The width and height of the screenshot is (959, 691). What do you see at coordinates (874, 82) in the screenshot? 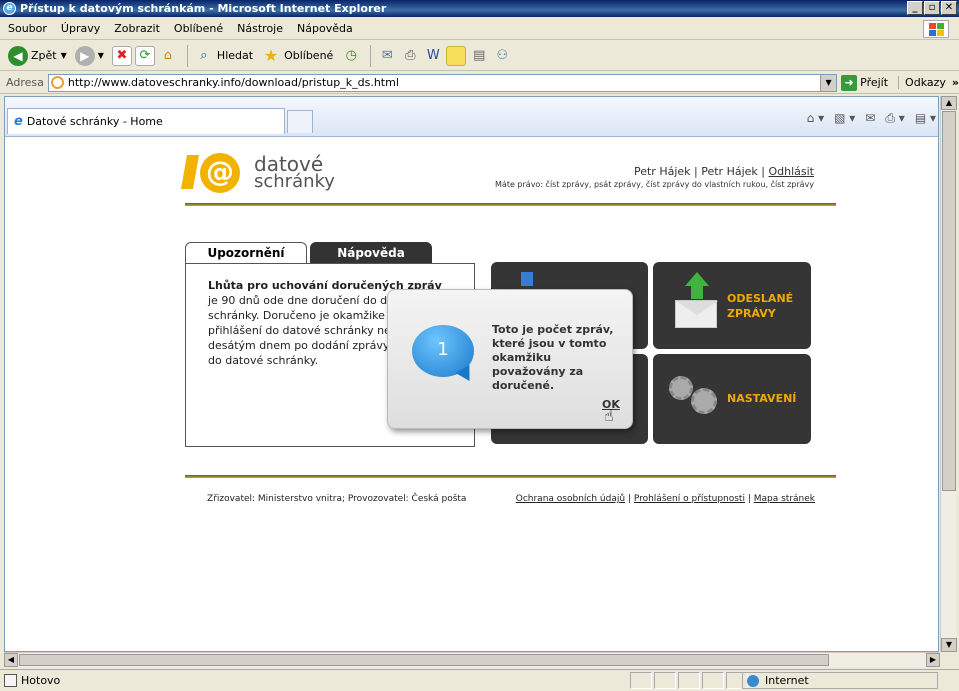
I see `go-label: Přejít` at bounding box center [874, 82].